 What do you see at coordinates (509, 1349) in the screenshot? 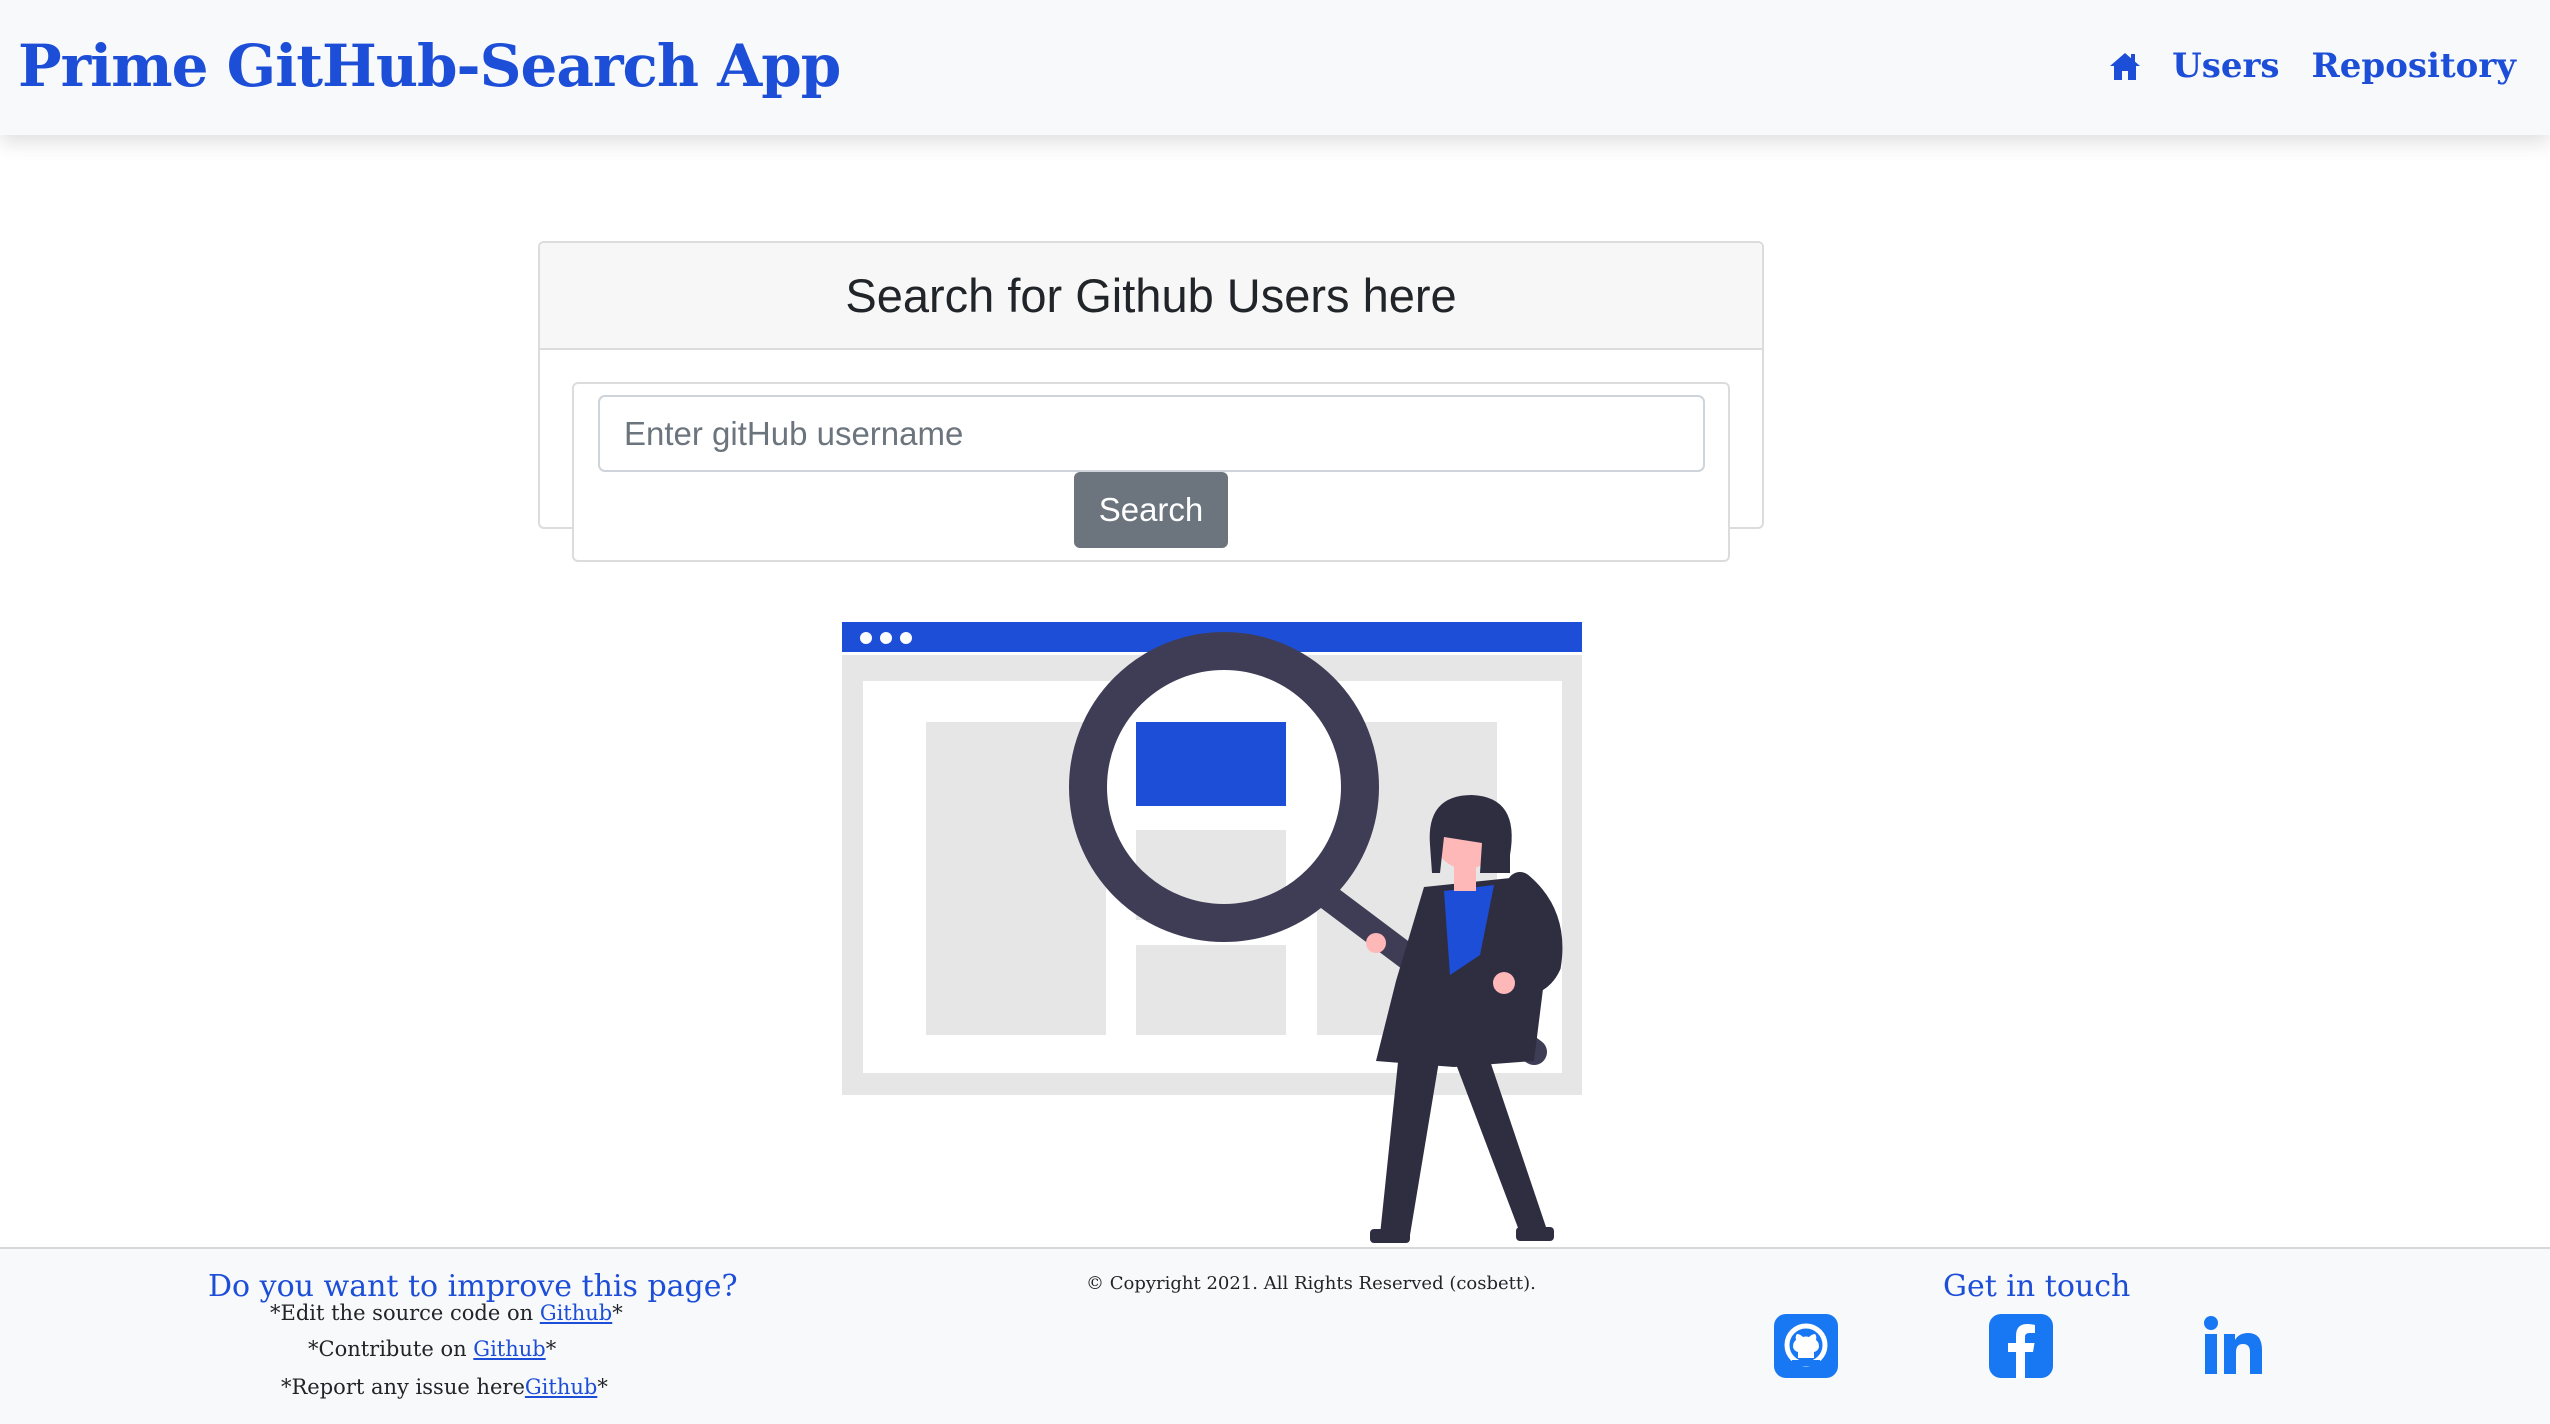
I see `github-link-contribute: Github` at bounding box center [509, 1349].